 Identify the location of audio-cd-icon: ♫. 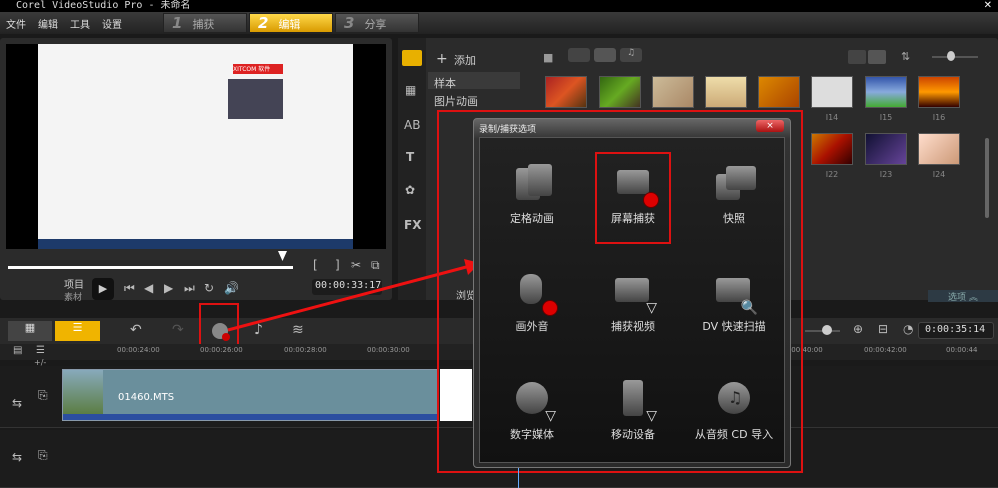
(734, 400).